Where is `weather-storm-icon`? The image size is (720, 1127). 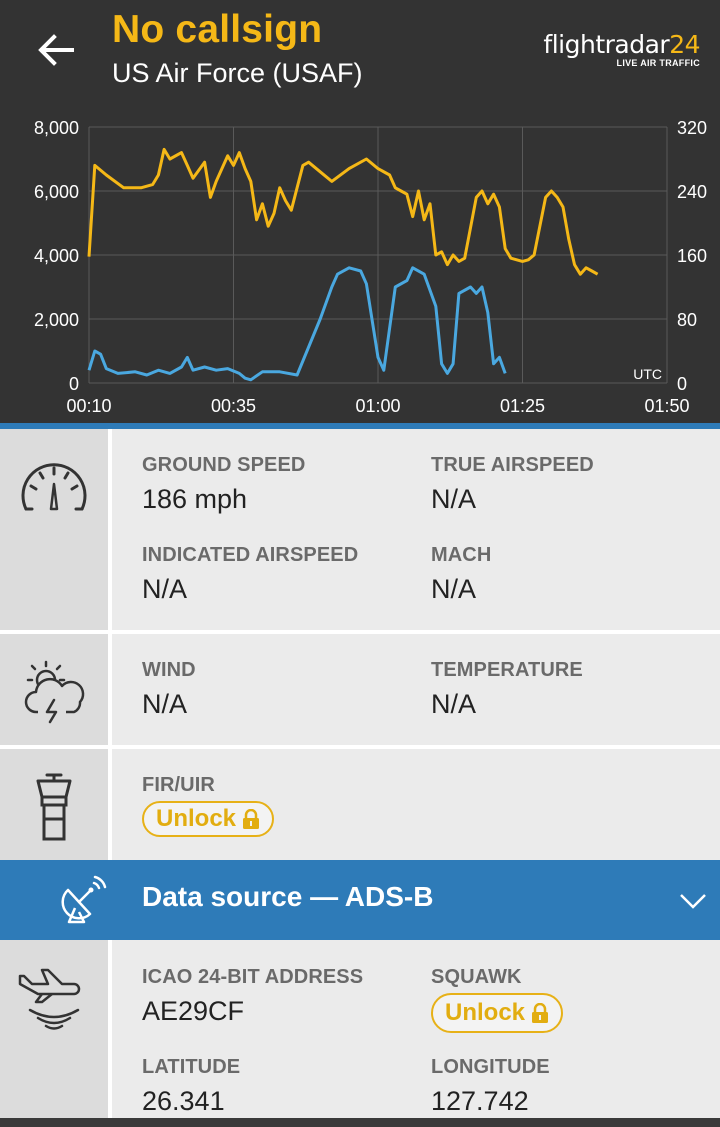
weather-storm-icon is located at coordinates (54, 692).